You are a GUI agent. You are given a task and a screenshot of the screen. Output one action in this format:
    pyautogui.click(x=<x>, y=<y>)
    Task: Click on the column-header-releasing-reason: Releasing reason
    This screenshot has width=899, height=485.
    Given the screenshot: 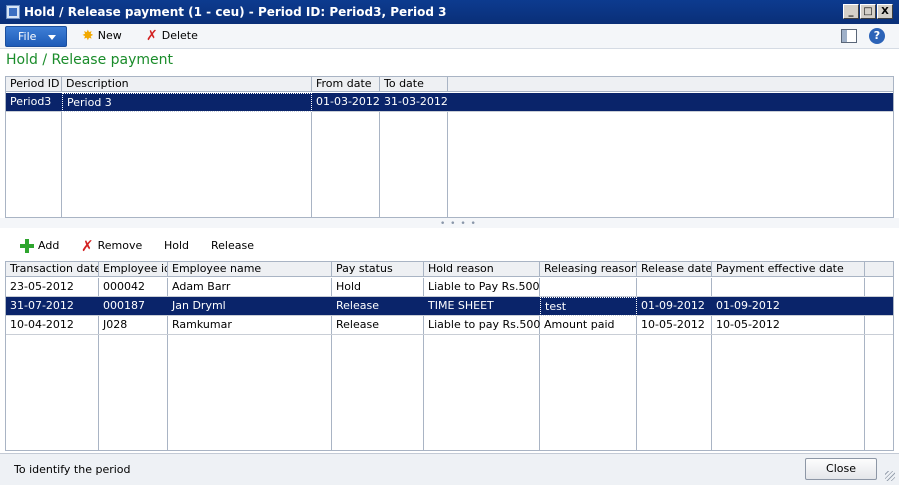 What is the action you would take?
    pyautogui.click(x=588, y=269)
    